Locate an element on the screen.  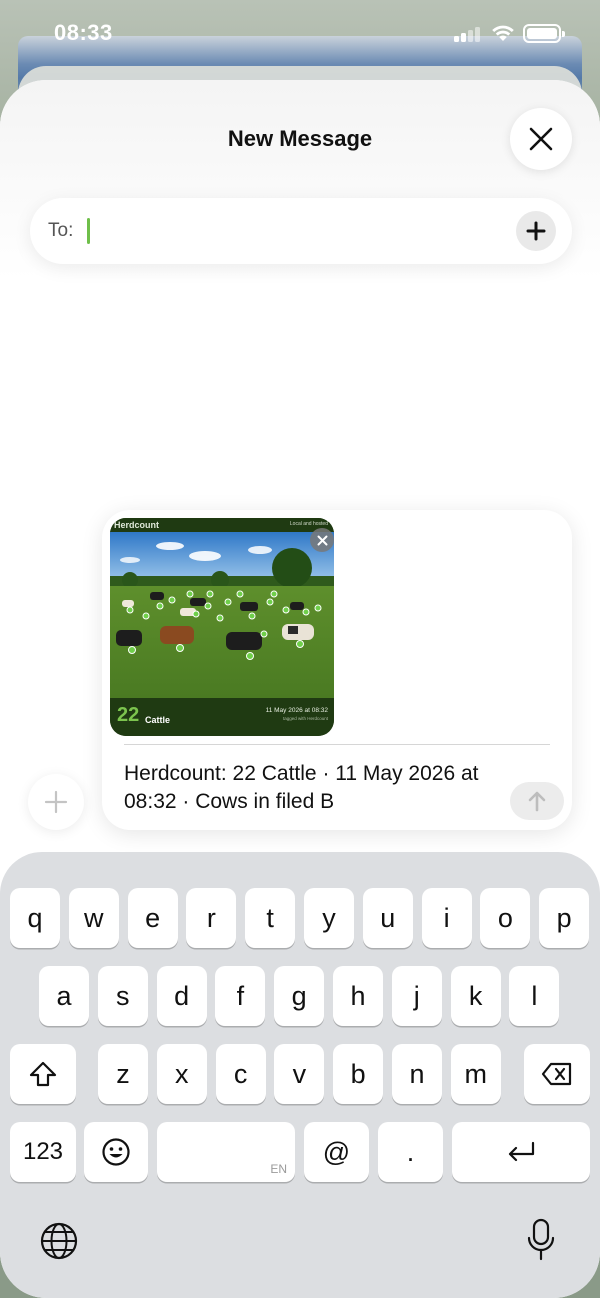
add-recipient-button is located at coordinates (536, 231).